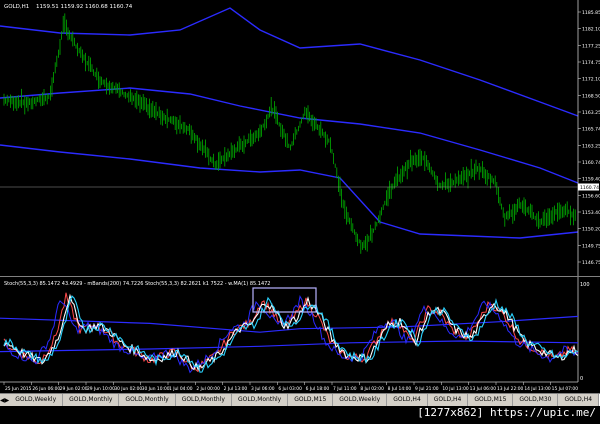  Describe the element at coordinates (591, 163) in the screenshot. I see `price-label: 1160.74` at that location.